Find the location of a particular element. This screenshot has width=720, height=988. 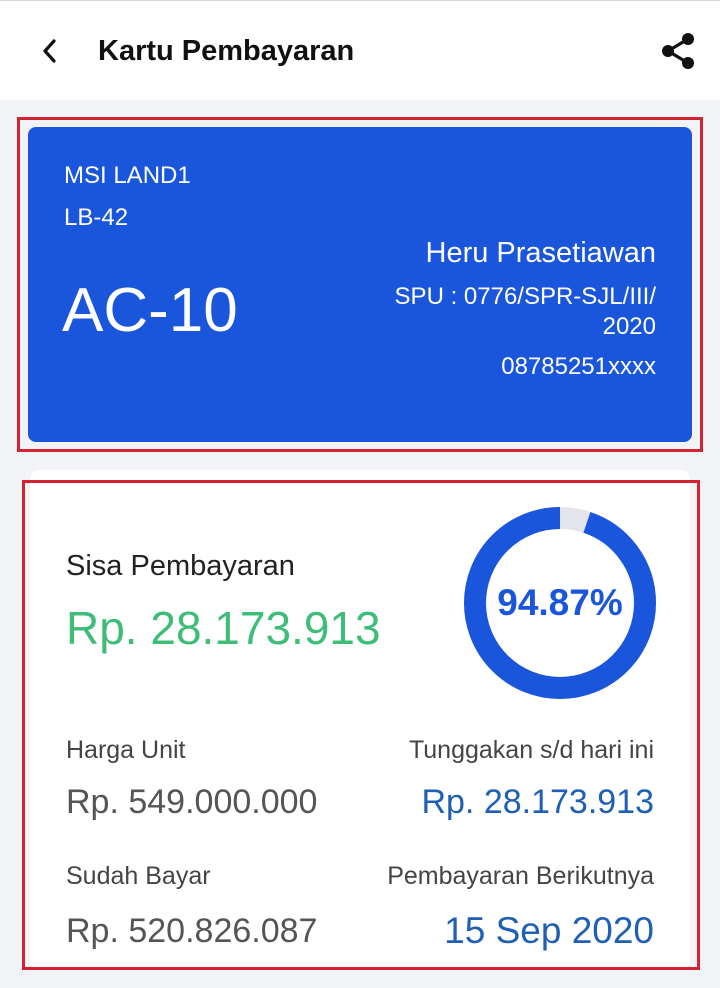

share-icon is located at coordinates (678, 51).